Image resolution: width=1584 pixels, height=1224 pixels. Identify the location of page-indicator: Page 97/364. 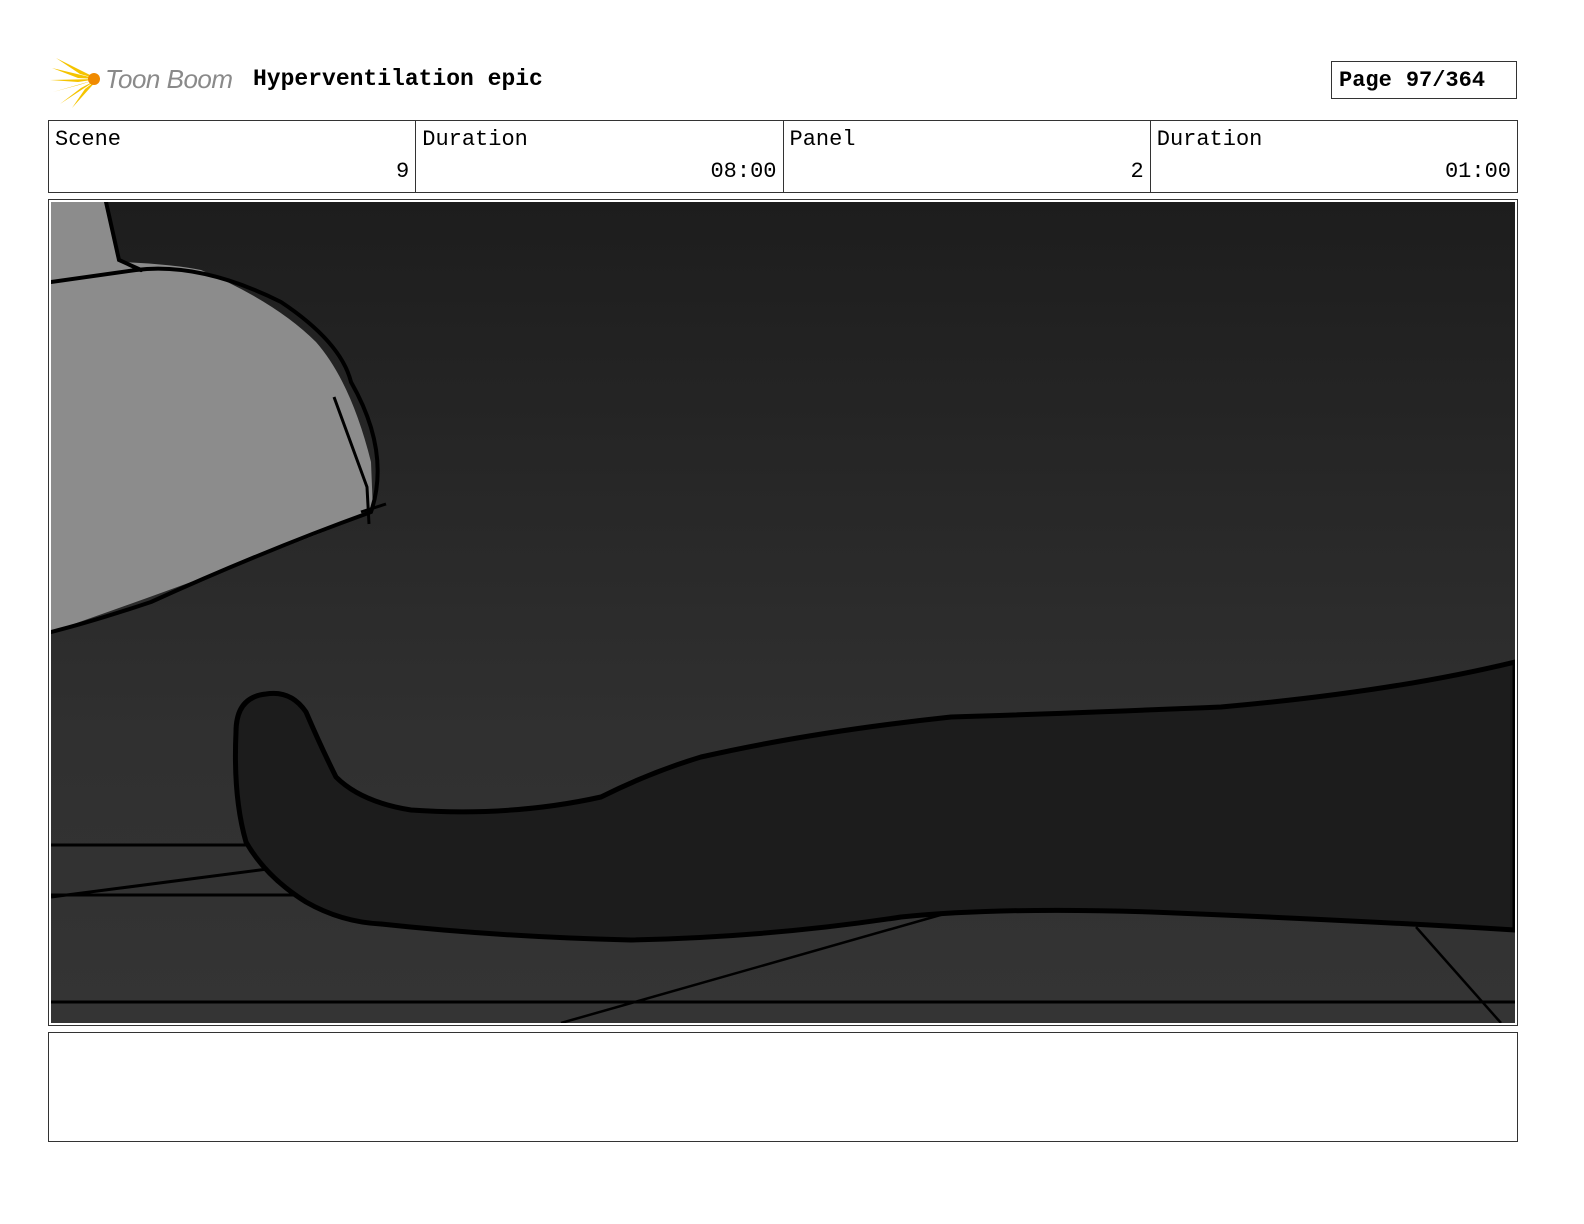
(1424, 80).